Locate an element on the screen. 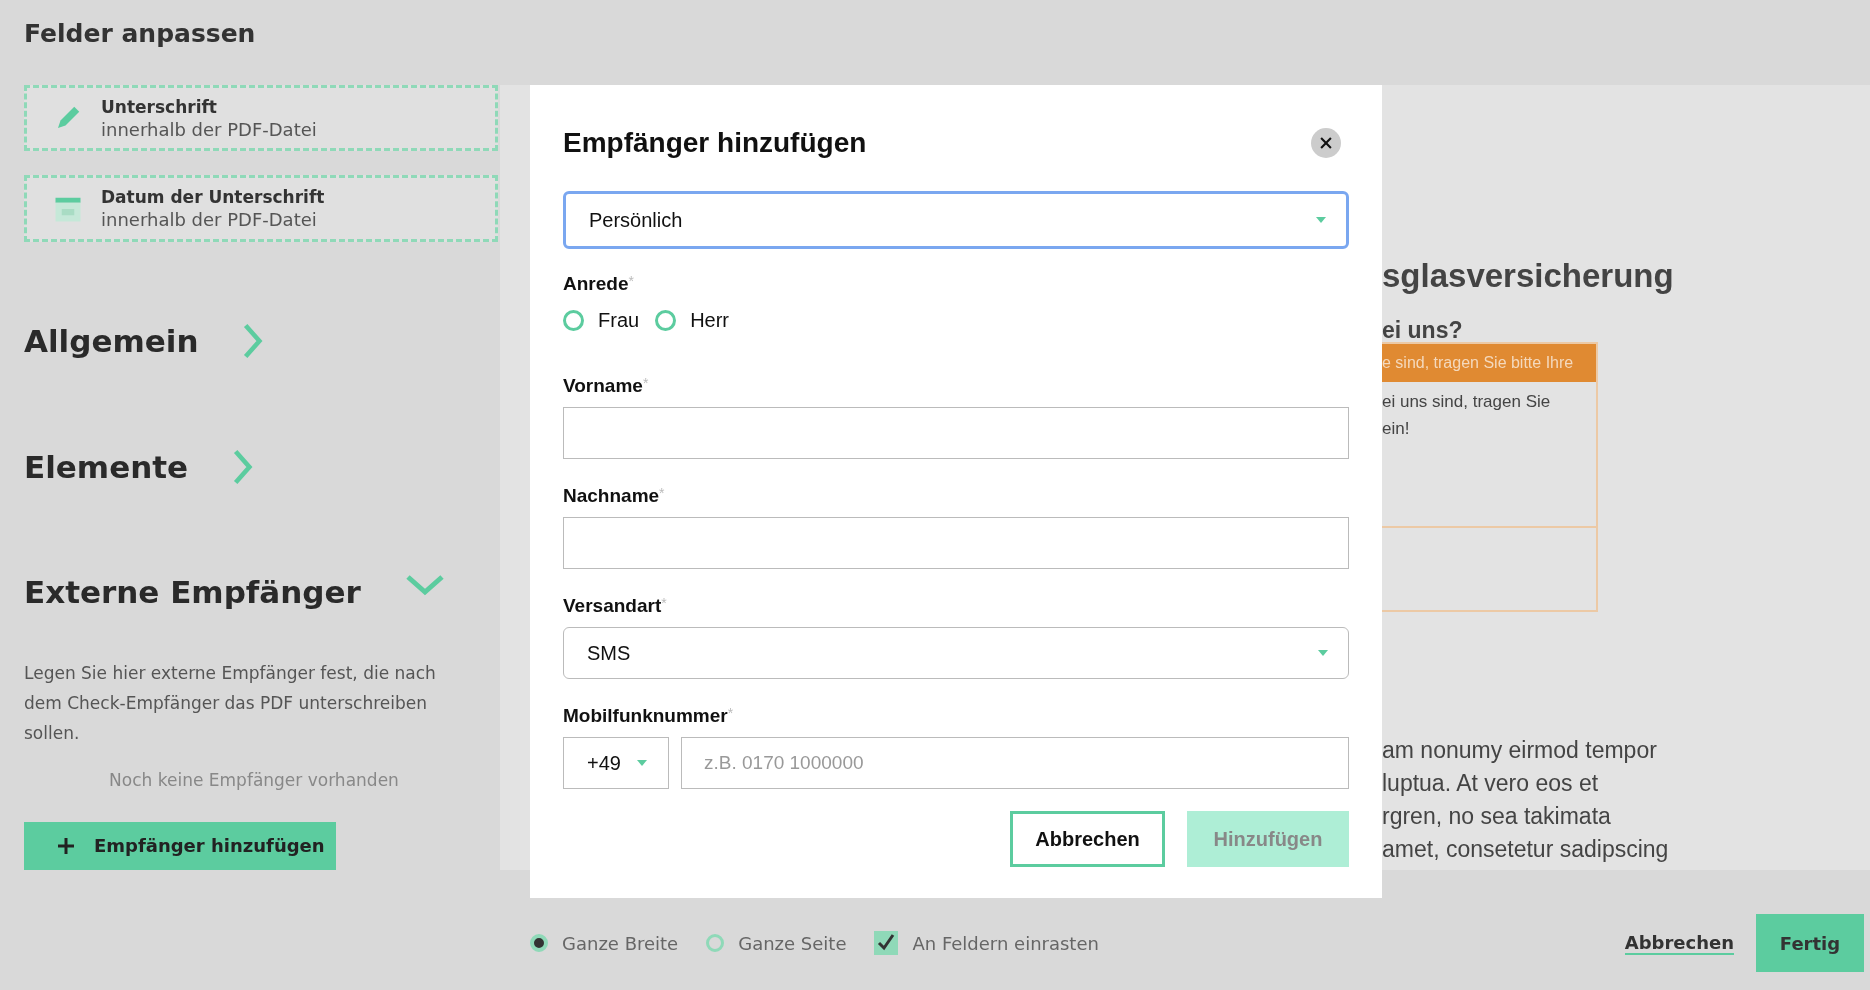 The height and width of the screenshot is (990, 1870). body-text: am nonumy eirmod tempor is located at coordinates (1520, 750).